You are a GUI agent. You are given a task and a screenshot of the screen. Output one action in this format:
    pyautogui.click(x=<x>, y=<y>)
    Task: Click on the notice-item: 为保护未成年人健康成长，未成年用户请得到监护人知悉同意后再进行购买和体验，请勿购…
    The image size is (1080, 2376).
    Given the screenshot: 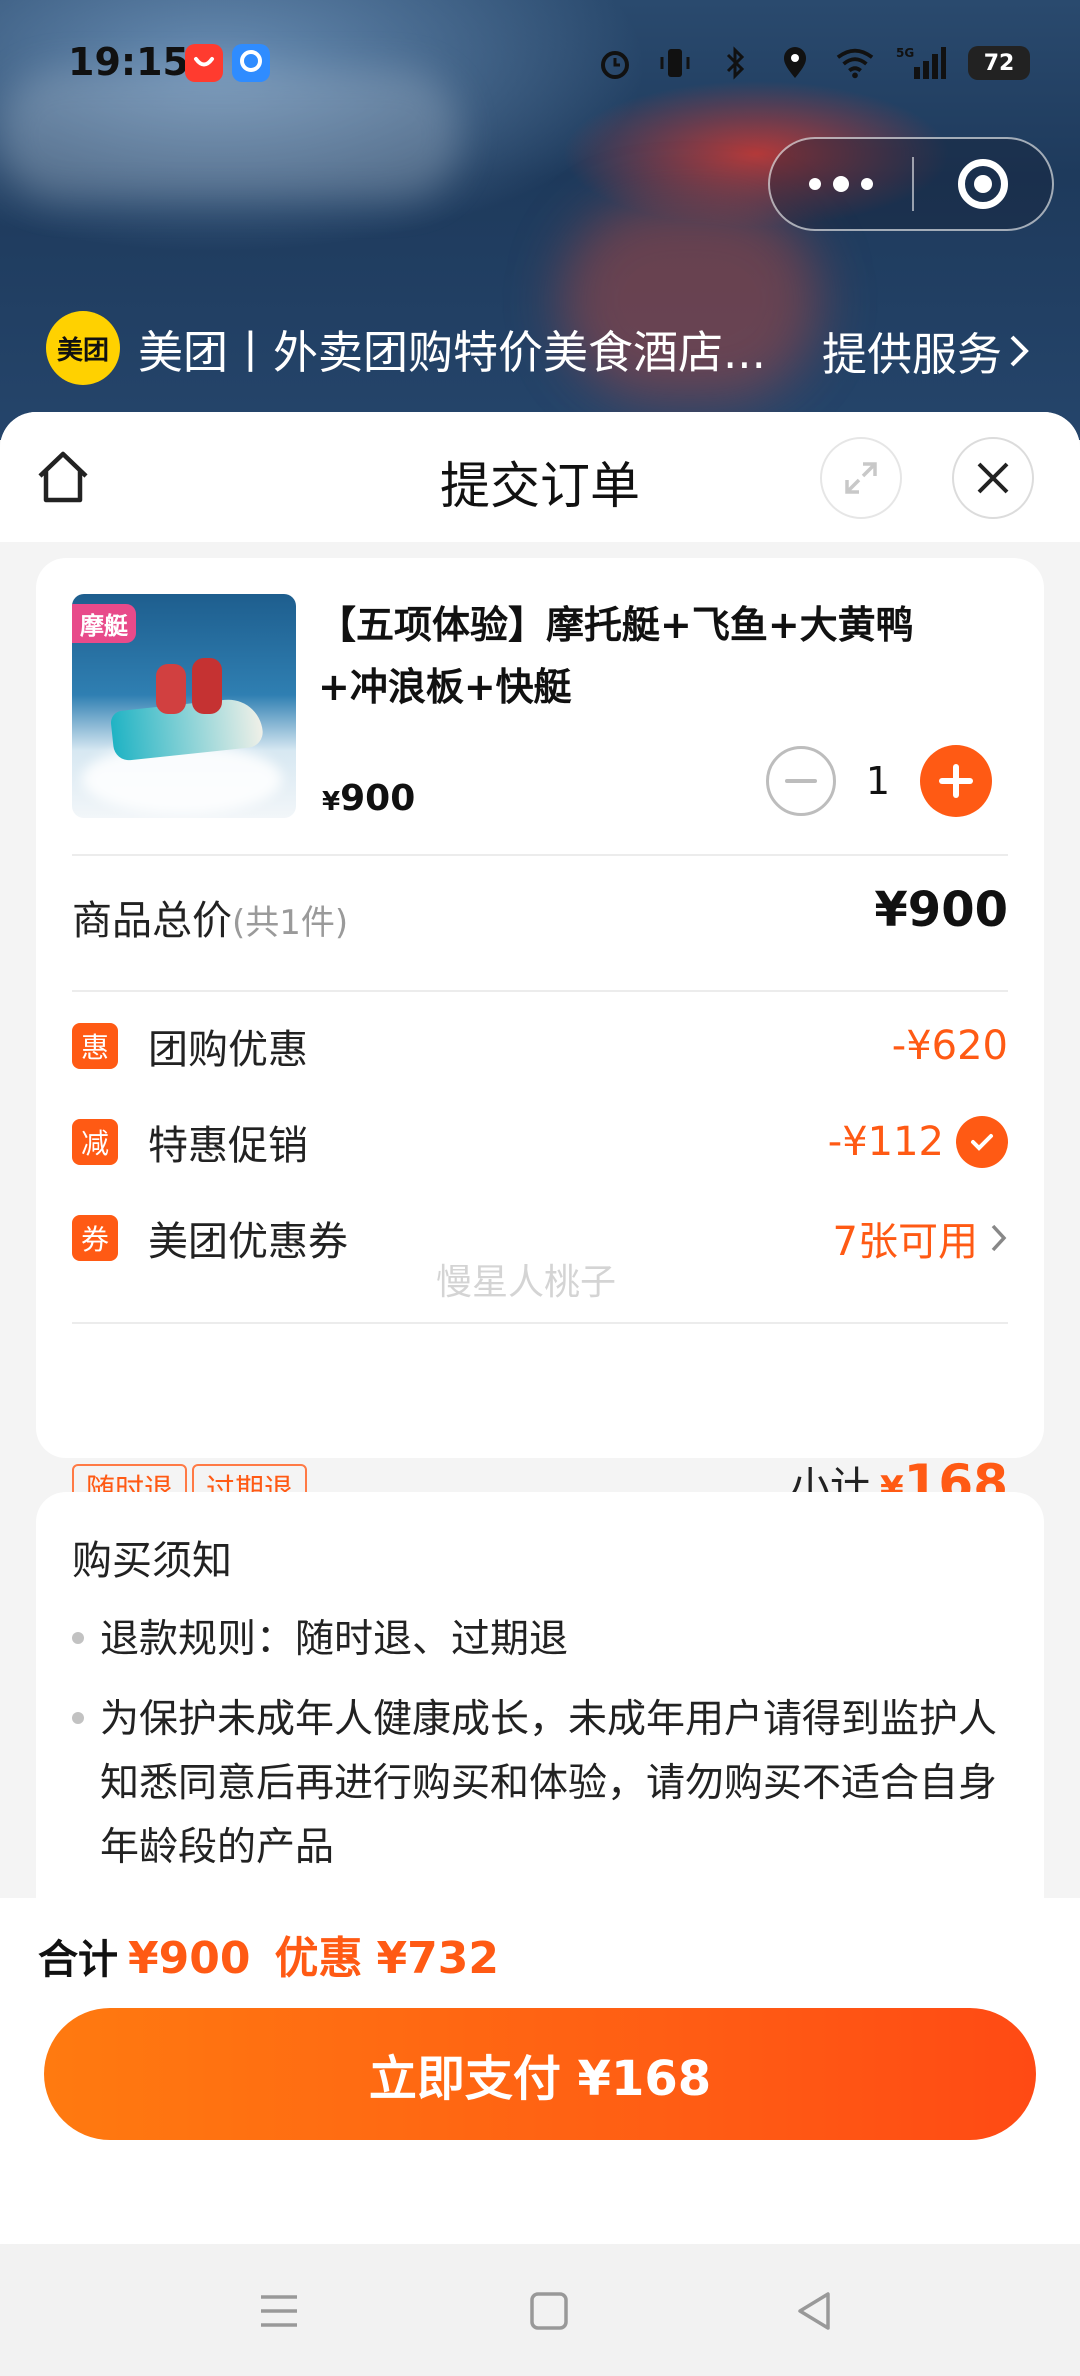 What is the action you would take?
    pyautogui.click(x=537, y=1784)
    